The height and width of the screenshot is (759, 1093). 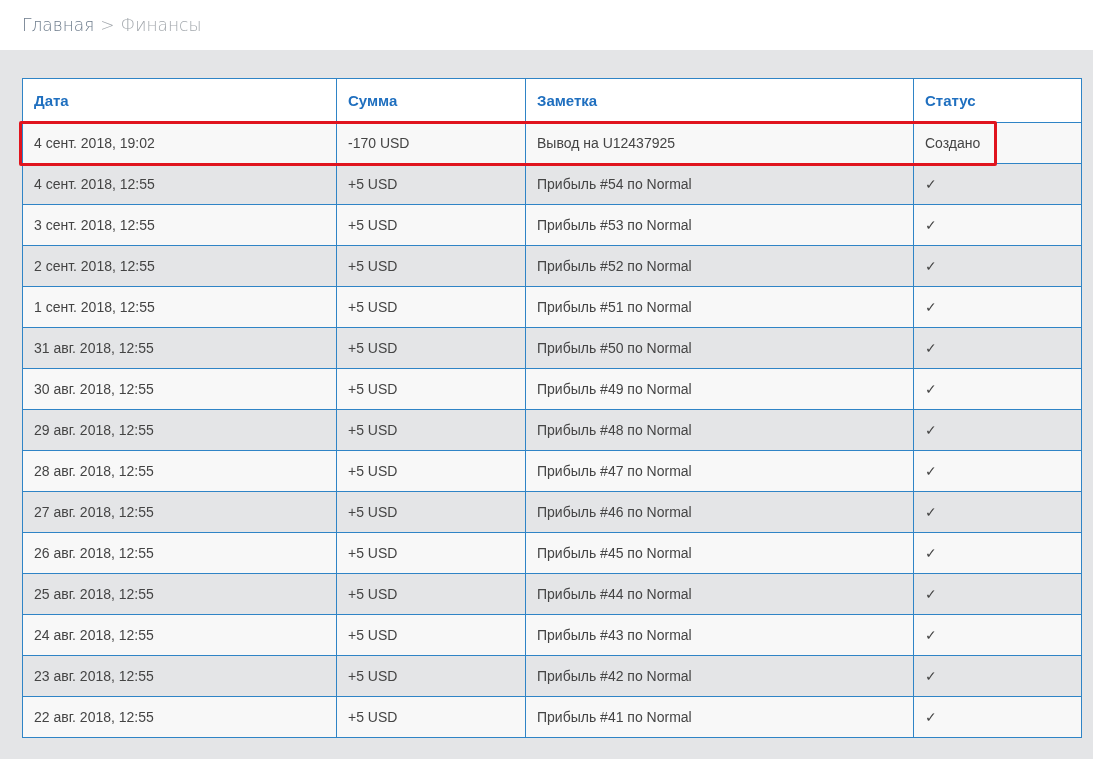 I want to click on table-cell: Прибыль #43 по Normal, so click(x=719, y=635).